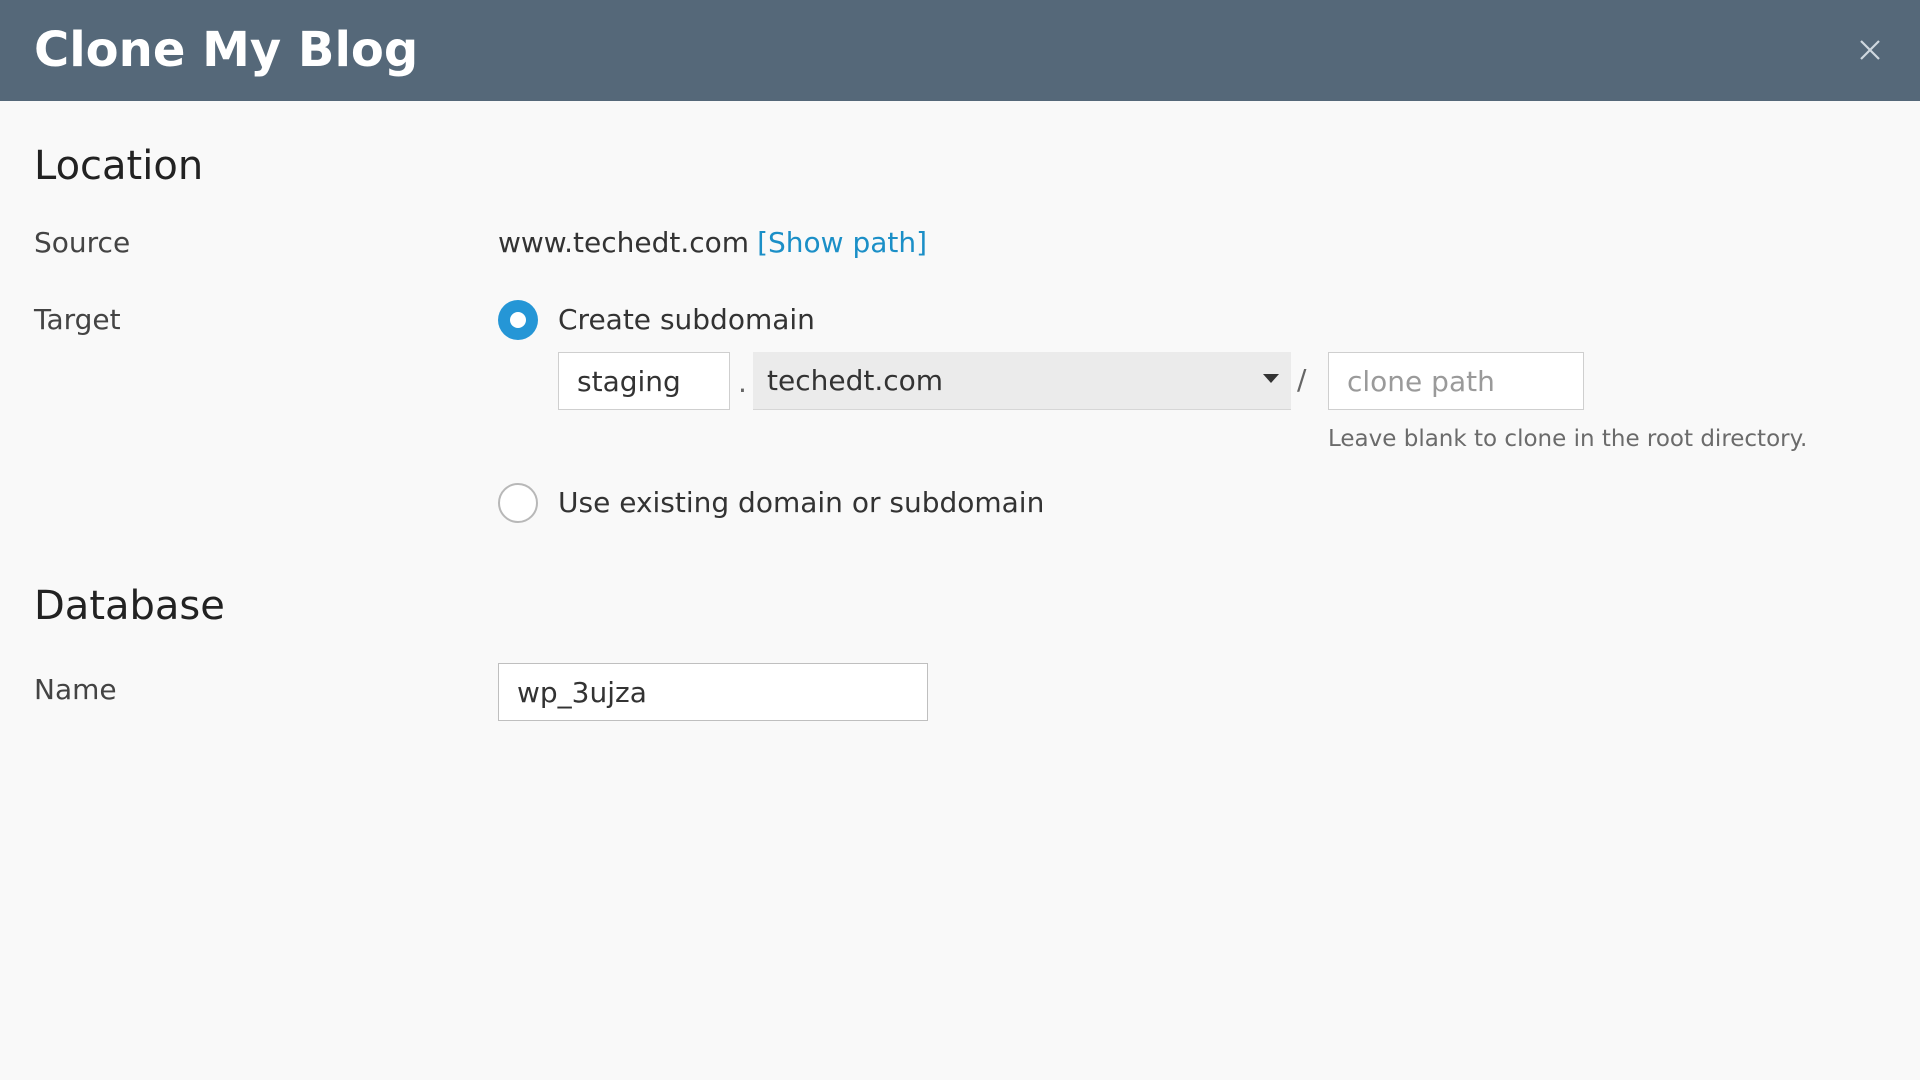 The height and width of the screenshot is (1080, 1920). What do you see at coordinates (624, 242) in the screenshot?
I see `source-domain: www.techedt.com` at bounding box center [624, 242].